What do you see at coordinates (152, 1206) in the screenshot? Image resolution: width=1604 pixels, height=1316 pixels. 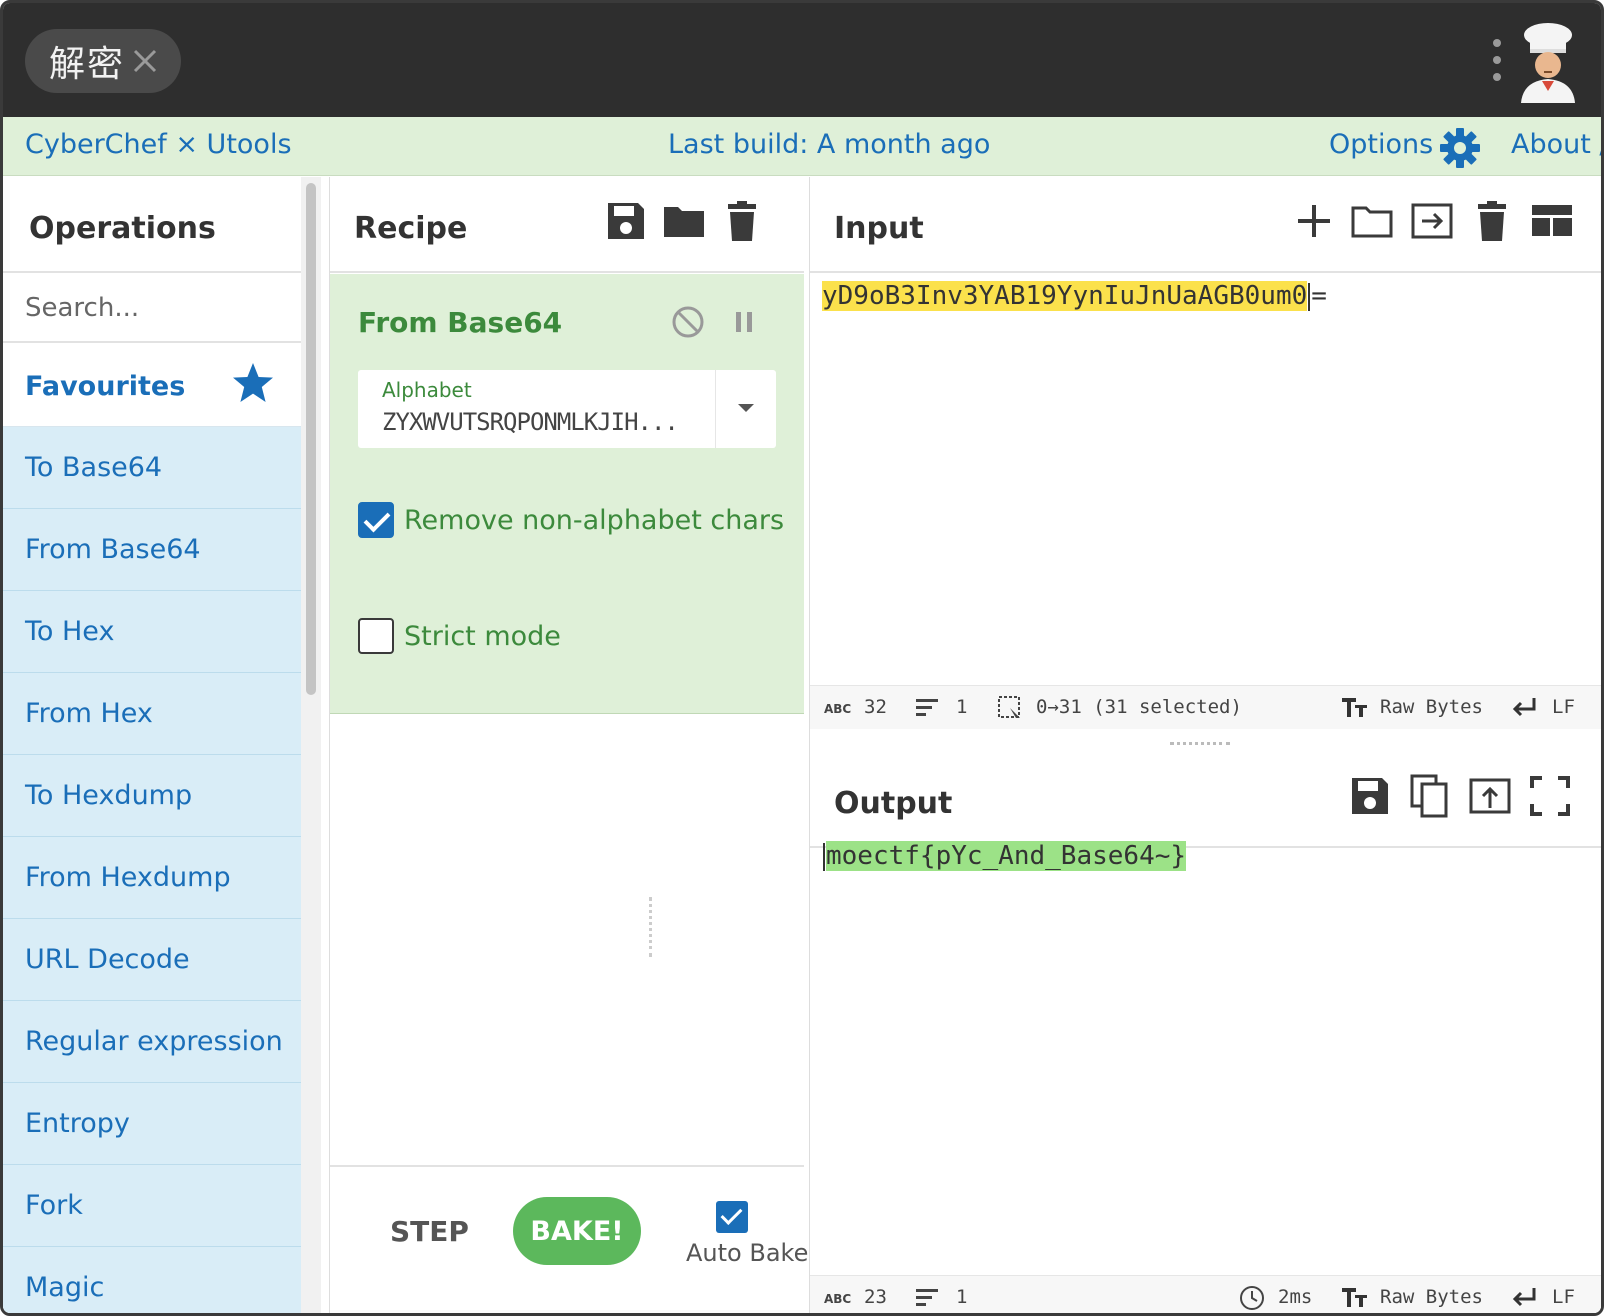 I see `operation-item: Fork` at bounding box center [152, 1206].